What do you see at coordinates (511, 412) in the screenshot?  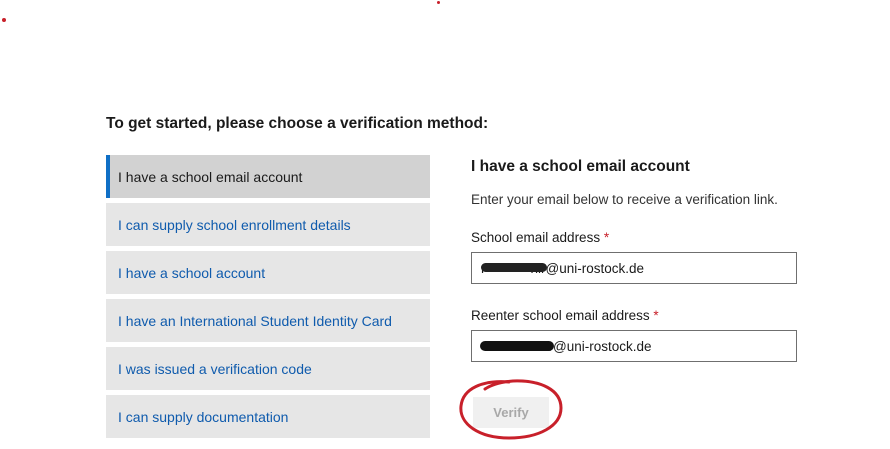 I see `verify-button: Verify` at bounding box center [511, 412].